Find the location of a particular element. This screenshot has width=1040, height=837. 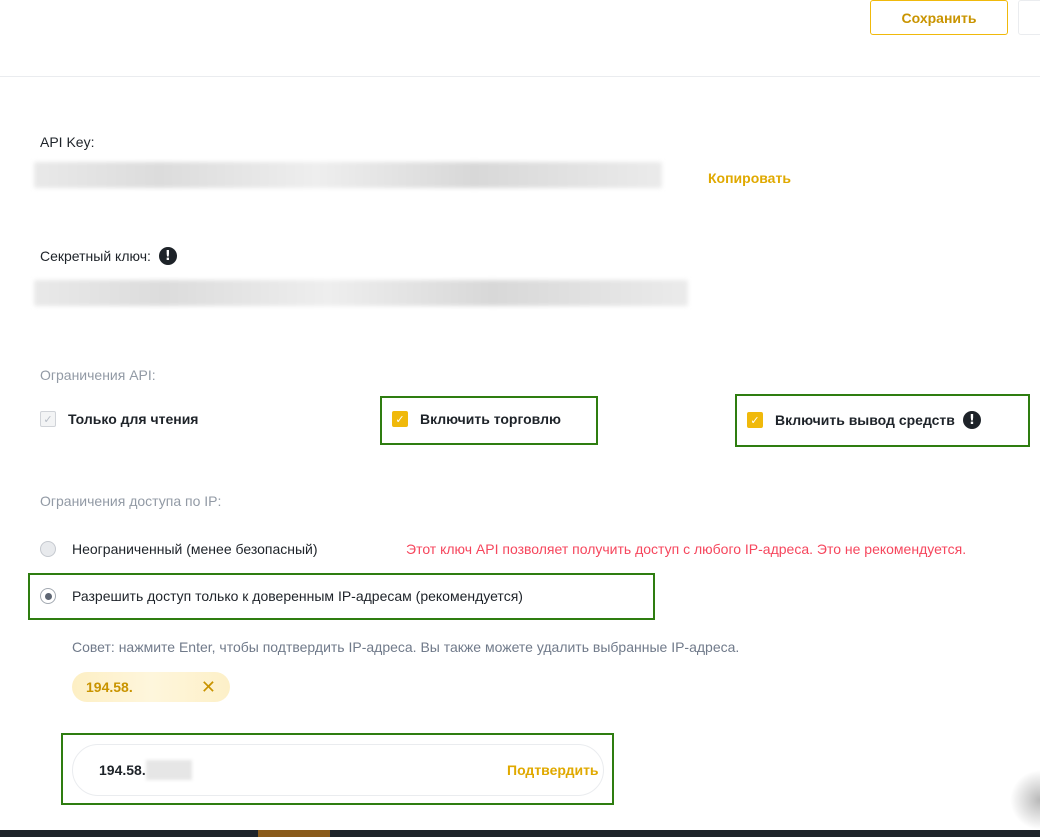

edge-shadow is located at coordinates (1025, 800).